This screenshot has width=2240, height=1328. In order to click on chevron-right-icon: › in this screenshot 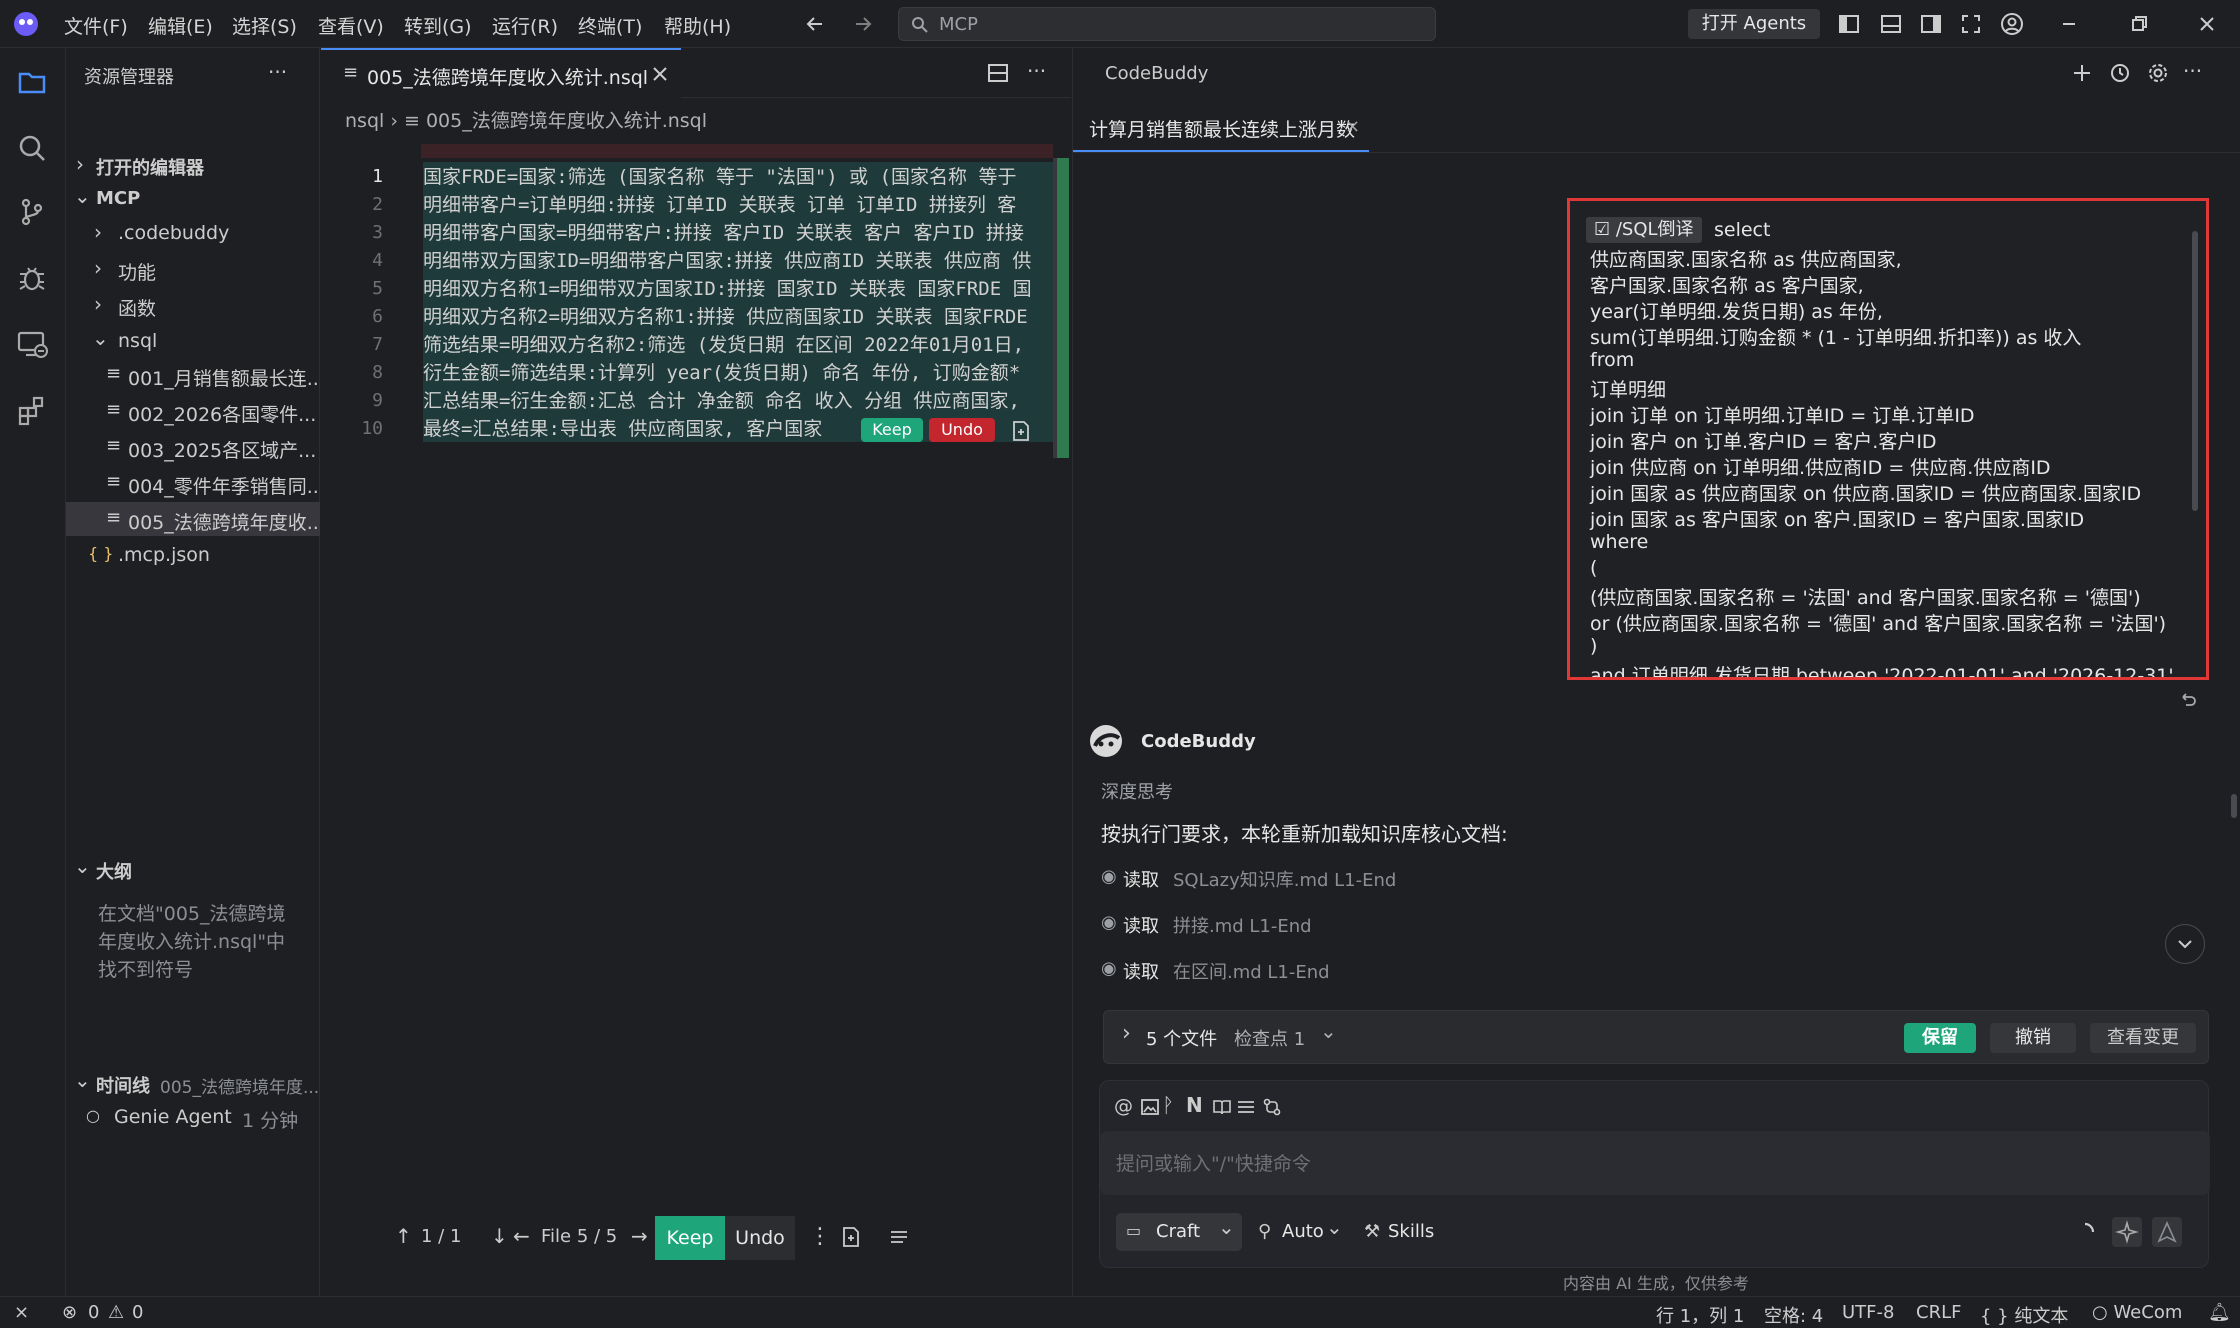, I will do `click(1126, 1033)`.